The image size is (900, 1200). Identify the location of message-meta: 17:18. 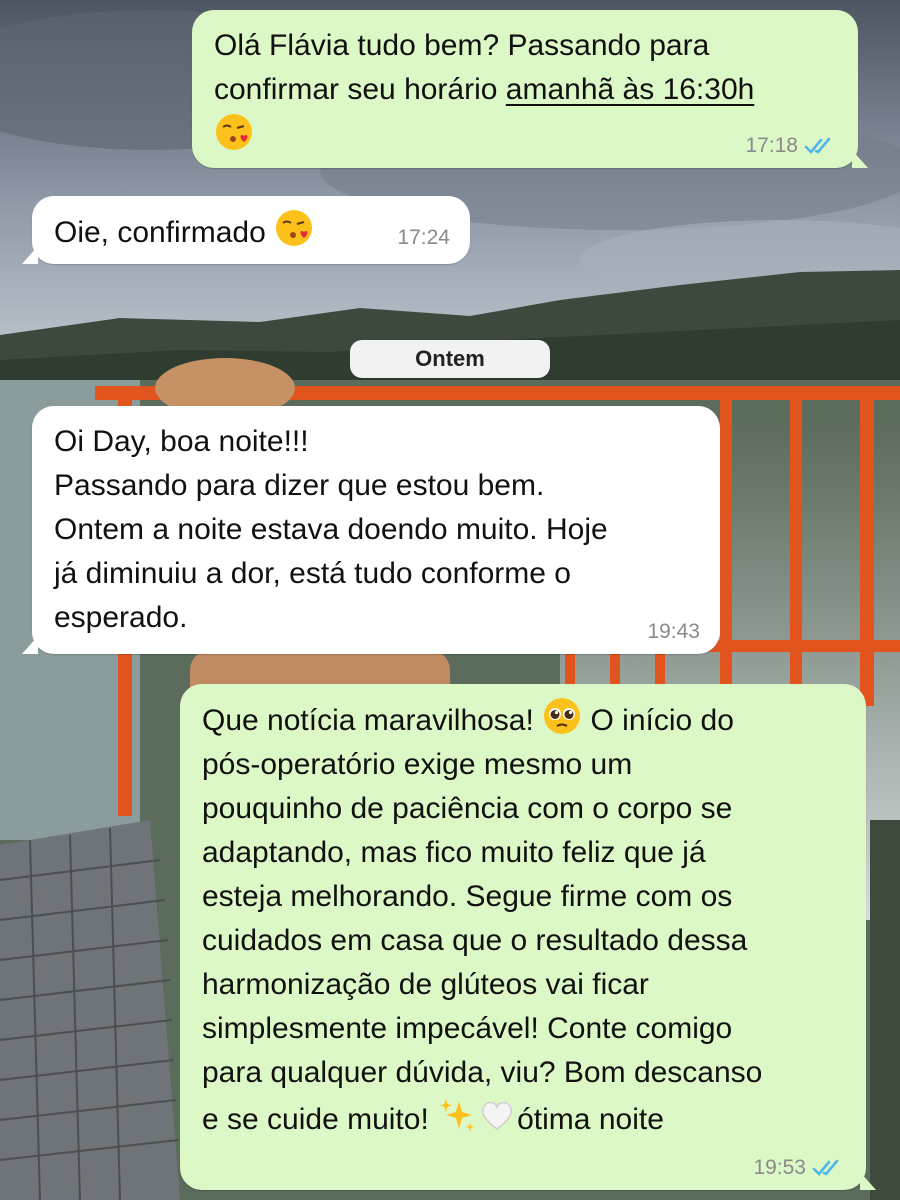
(790, 146).